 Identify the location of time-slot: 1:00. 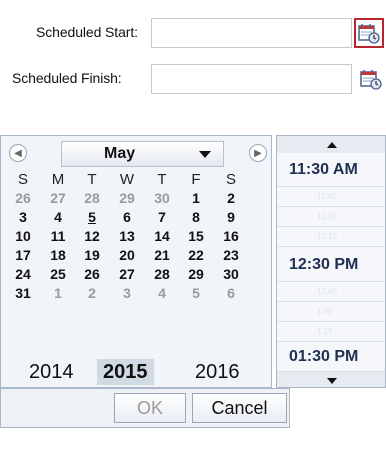
(331, 312).